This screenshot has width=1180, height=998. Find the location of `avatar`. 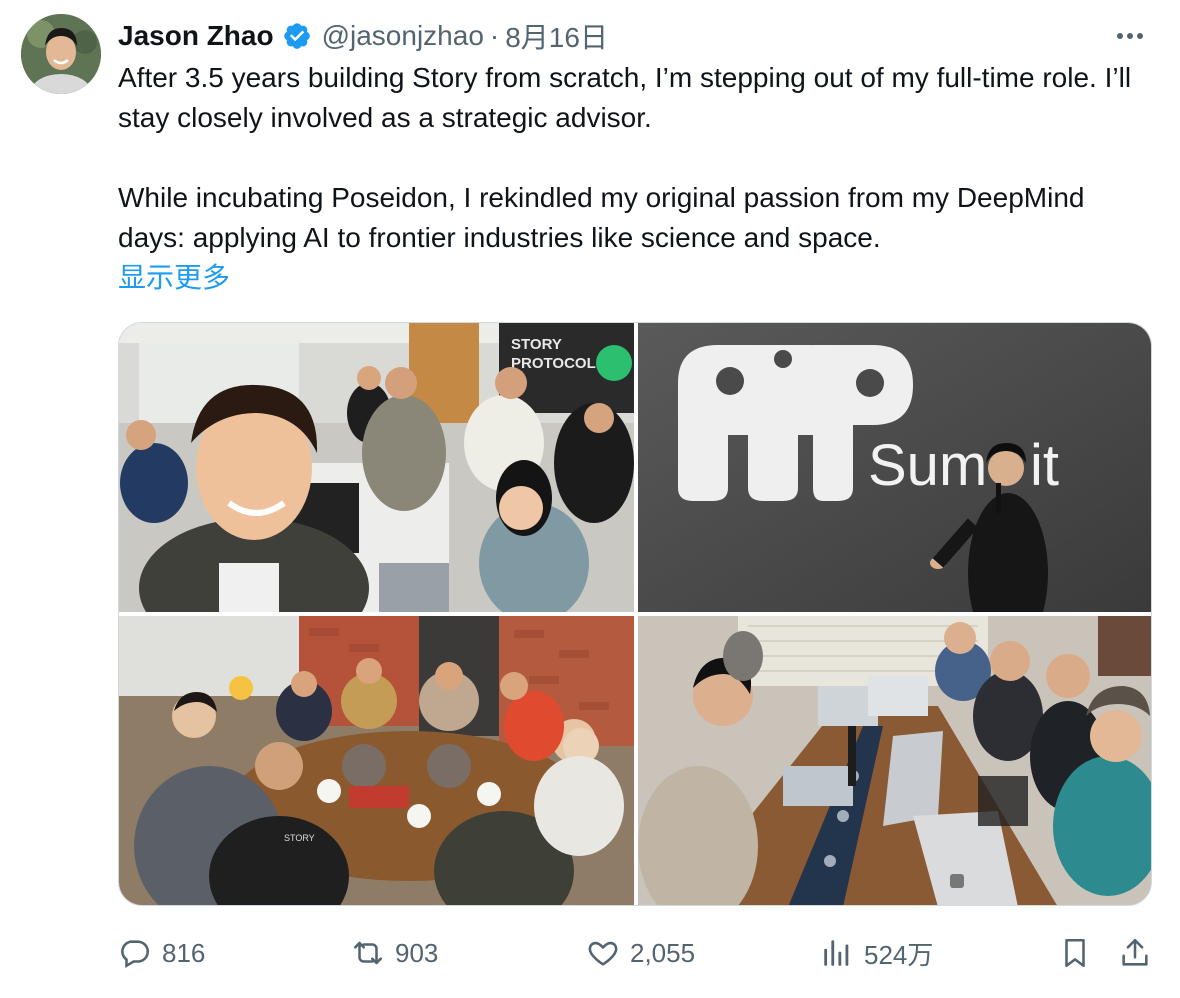

avatar is located at coordinates (61, 54).